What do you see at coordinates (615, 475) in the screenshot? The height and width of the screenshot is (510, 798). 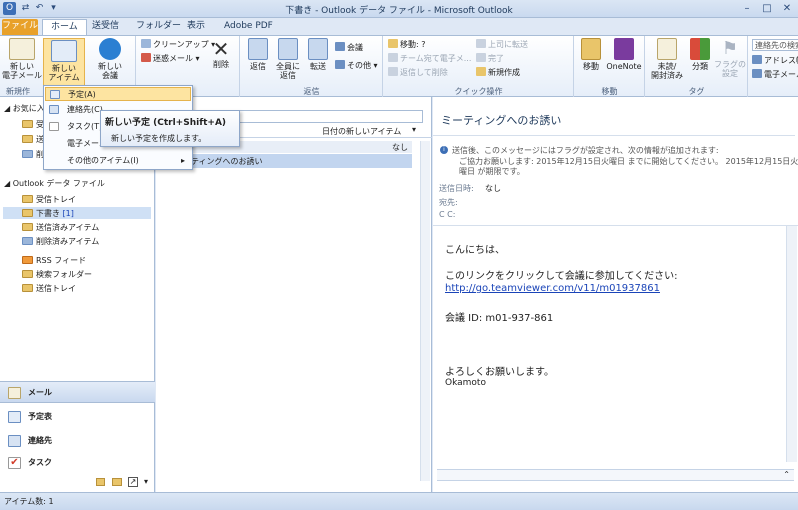 I see `people-pane-bar: ⌃` at bounding box center [615, 475].